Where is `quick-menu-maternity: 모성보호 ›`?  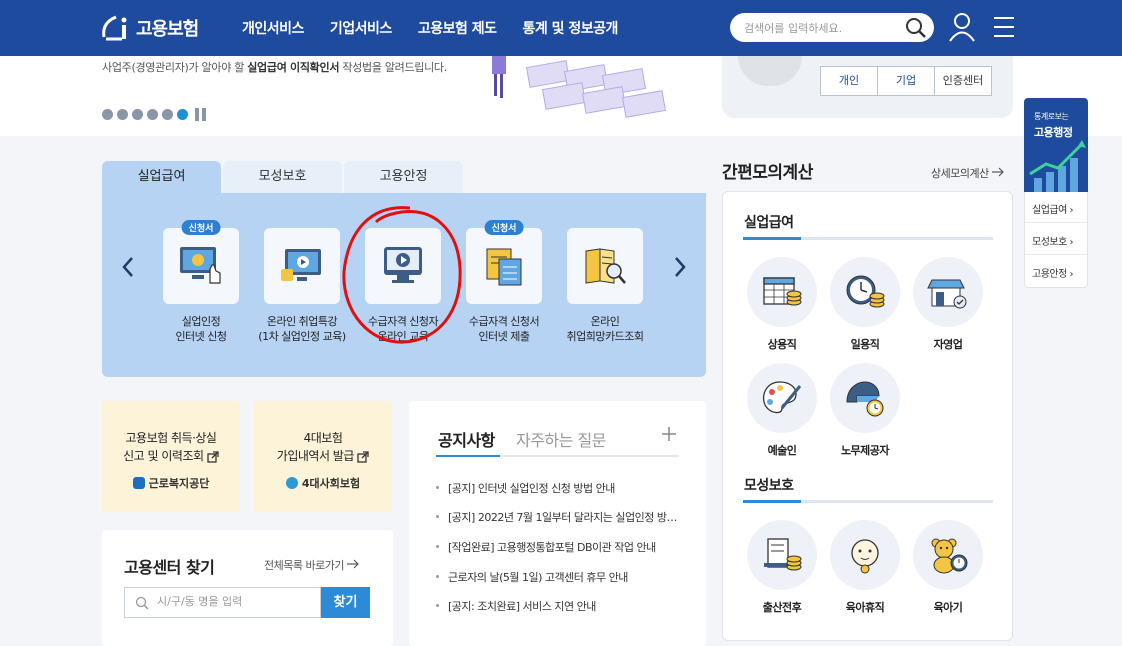
quick-menu-maternity: 모성보호 › is located at coordinates (1052, 240).